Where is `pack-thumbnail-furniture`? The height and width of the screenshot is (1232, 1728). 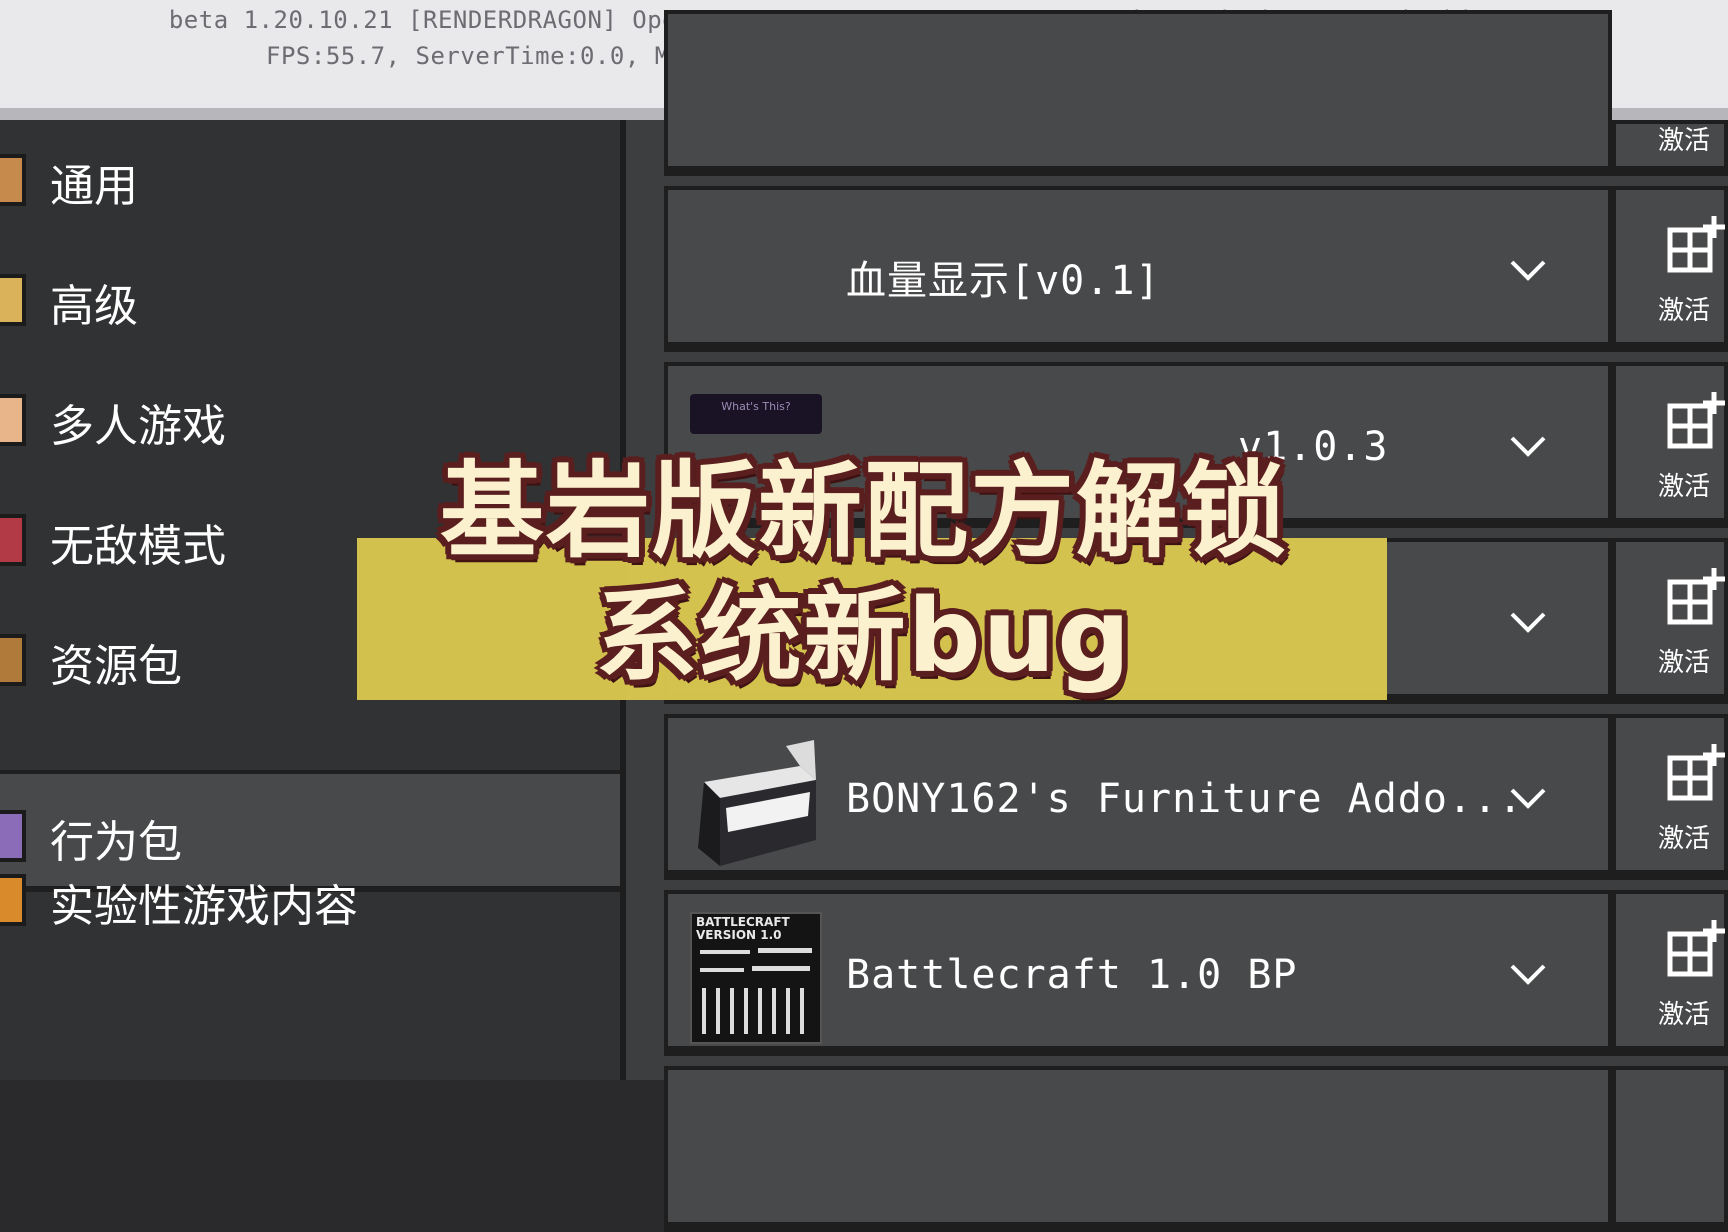 pack-thumbnail-furniture is located at coordinates (757, 803).